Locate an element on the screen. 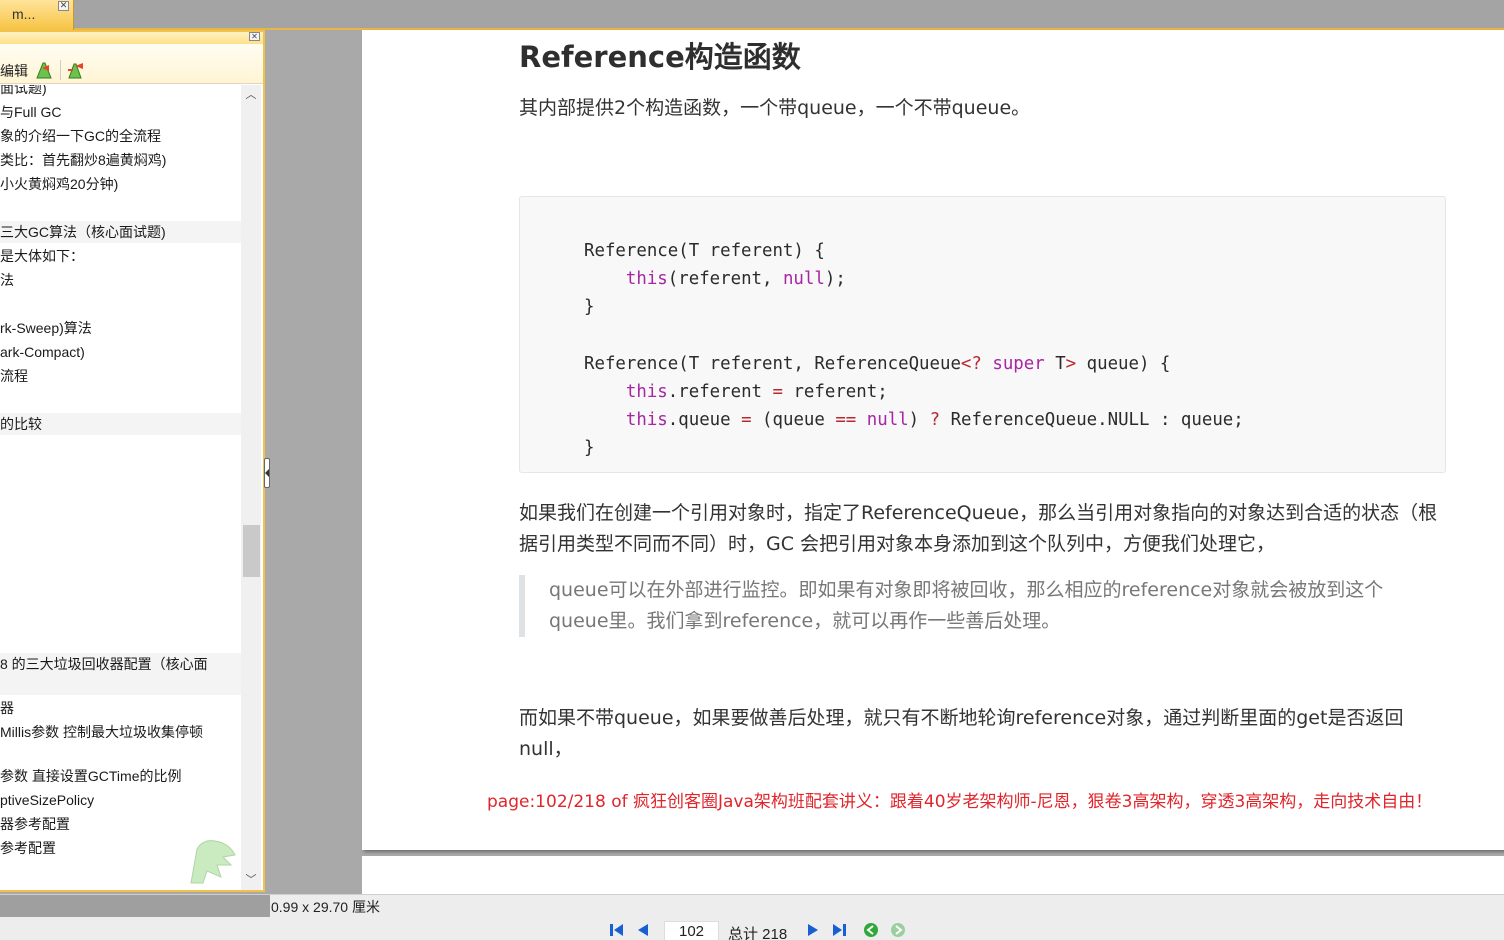 The width and height of the screenshot is (1504, 940). expand-bookmark-icon is located at coordinates (76, 70).